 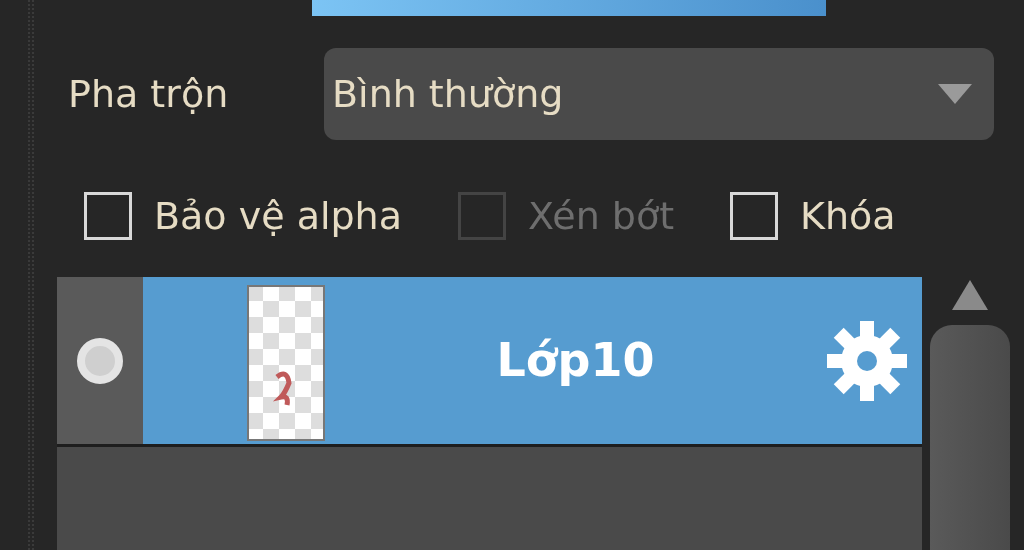 What do you see at coordinates (601, 216) in the screenshot?
I see `checkbox-label: Xén bớt` at bounding box center [601, 216].